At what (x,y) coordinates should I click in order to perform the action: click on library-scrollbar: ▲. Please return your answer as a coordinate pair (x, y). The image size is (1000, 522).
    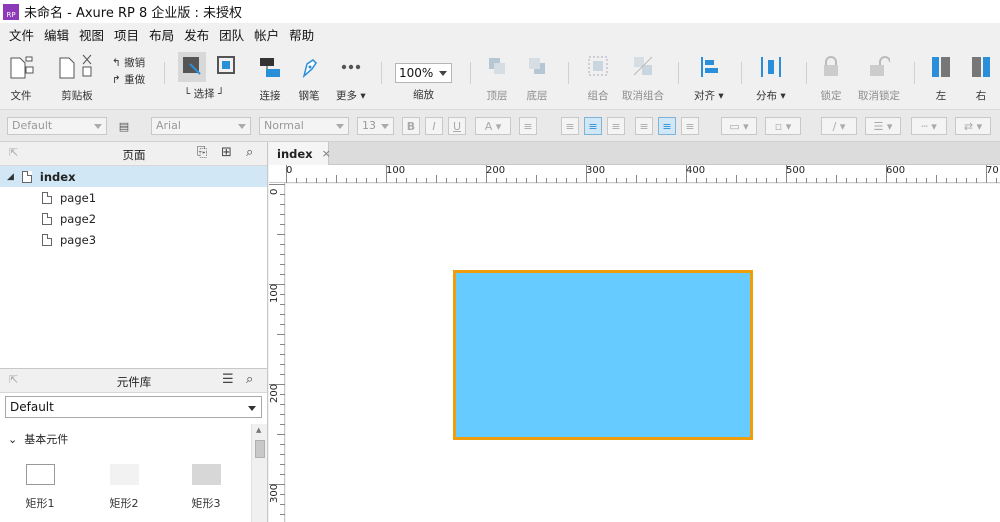
    Looking at the image, I should click on (259, 473).